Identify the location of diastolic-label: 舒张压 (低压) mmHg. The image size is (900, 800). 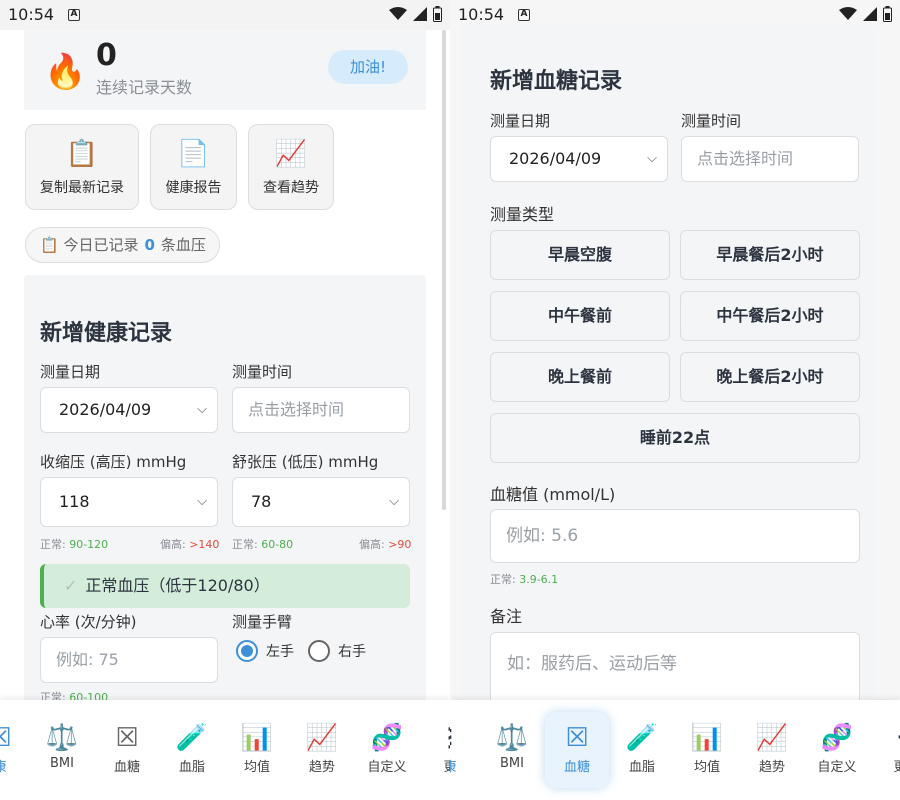
(305, 462).